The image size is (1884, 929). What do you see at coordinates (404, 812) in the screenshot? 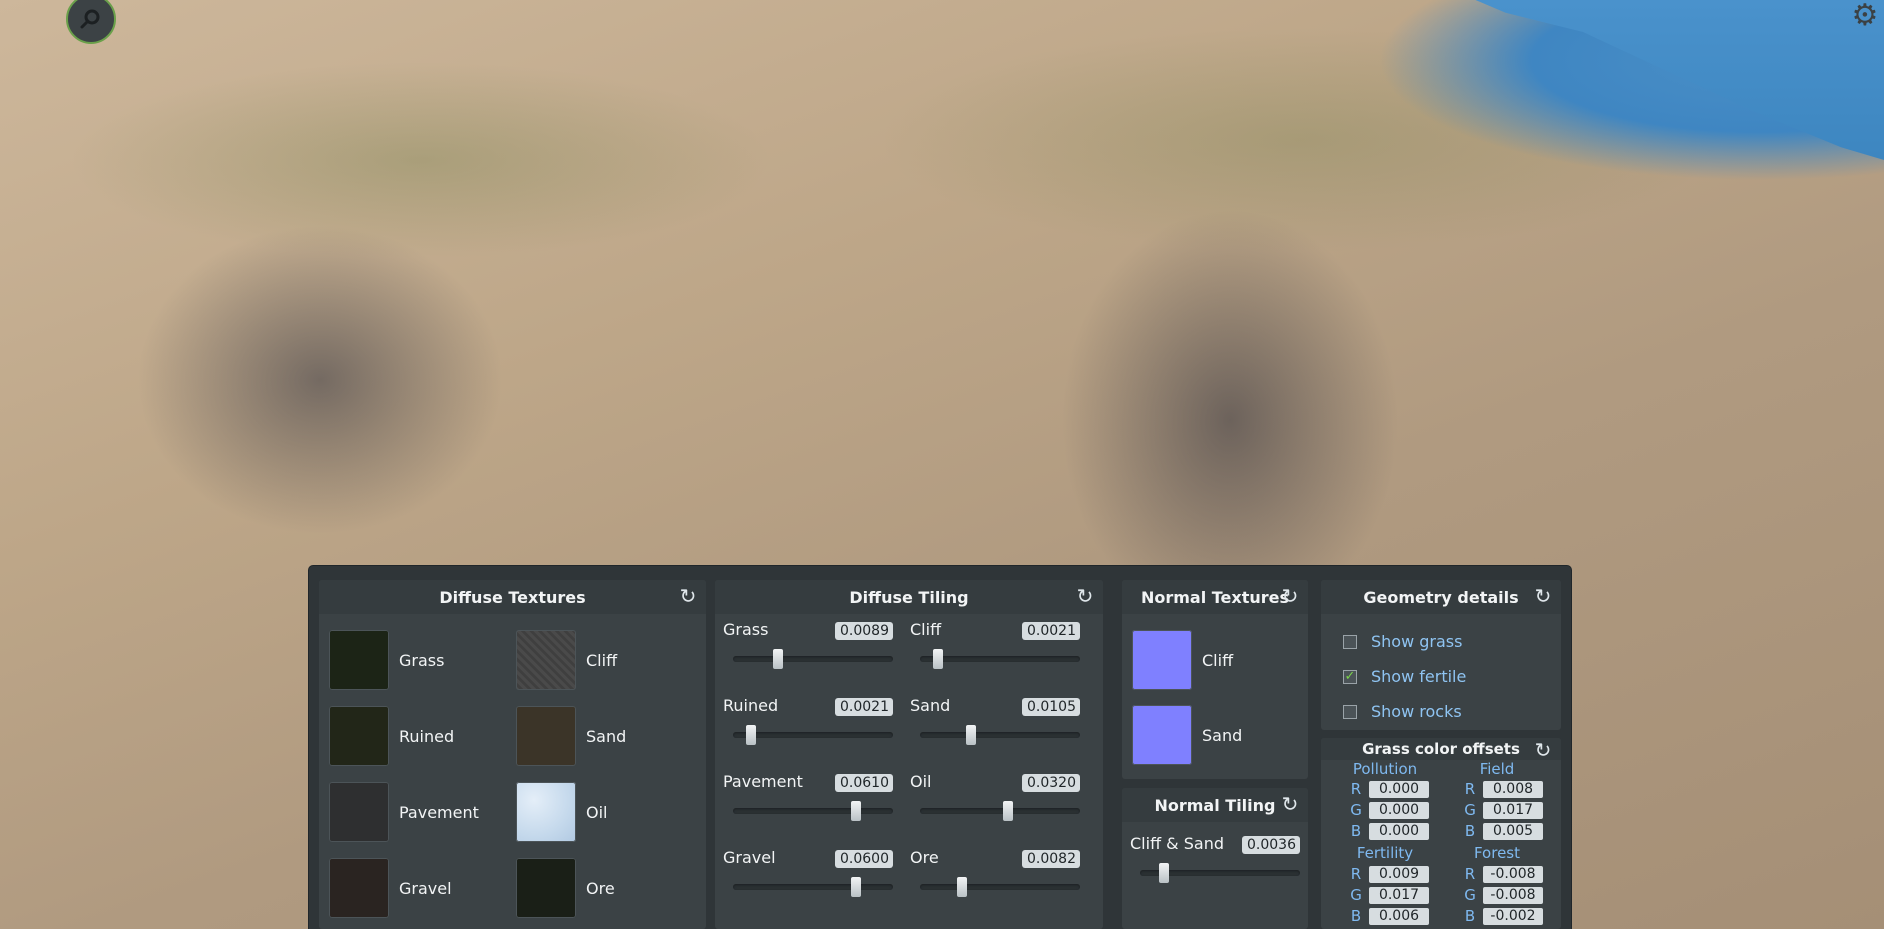
I see `texture-pavement: Pavement` at bounding box center [404, 812].